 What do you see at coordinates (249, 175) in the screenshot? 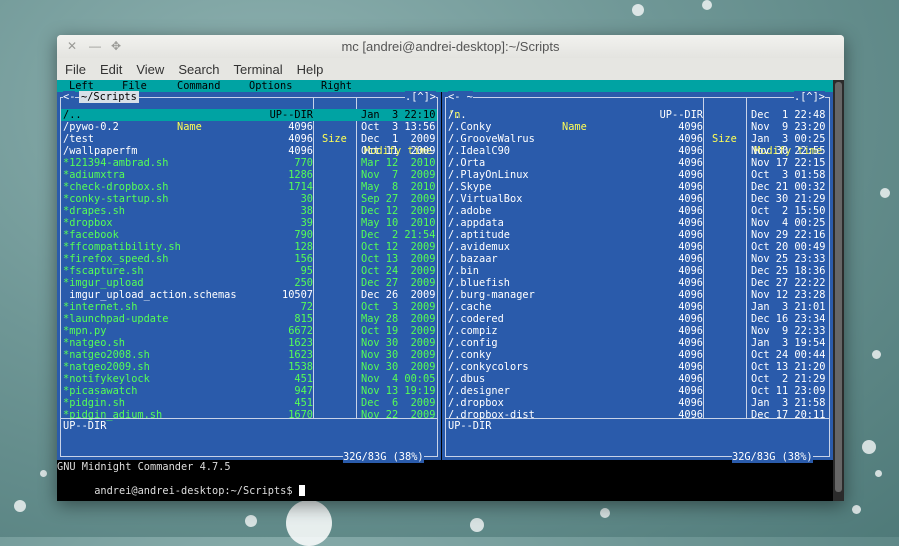
I see `file-row: *adiumxtra 1286 Nov 7 2009` at bounding box center [249, 175].